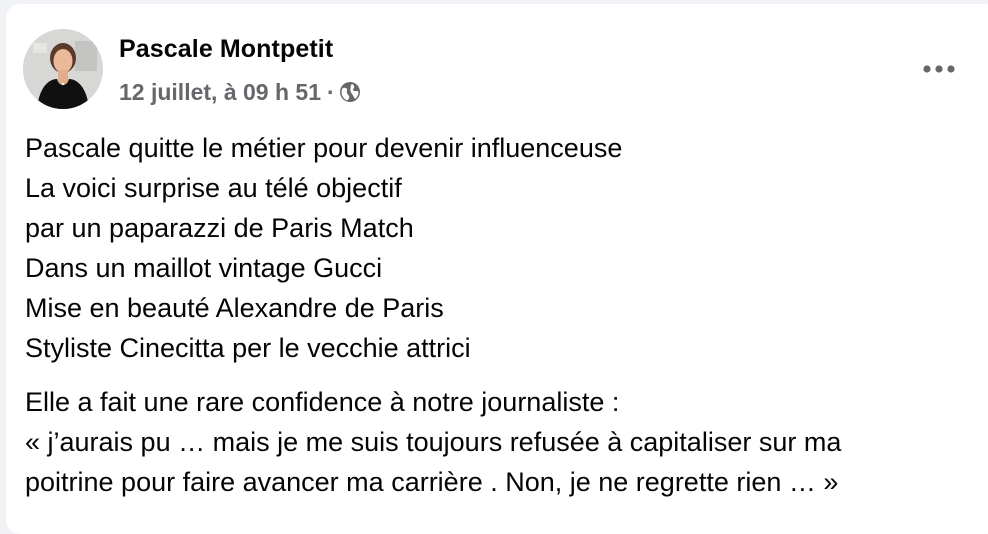 The width and height of the screenshot is (988, 534). I want to click on post-line: La voici surprise au télé objectif, so click(213, 188).